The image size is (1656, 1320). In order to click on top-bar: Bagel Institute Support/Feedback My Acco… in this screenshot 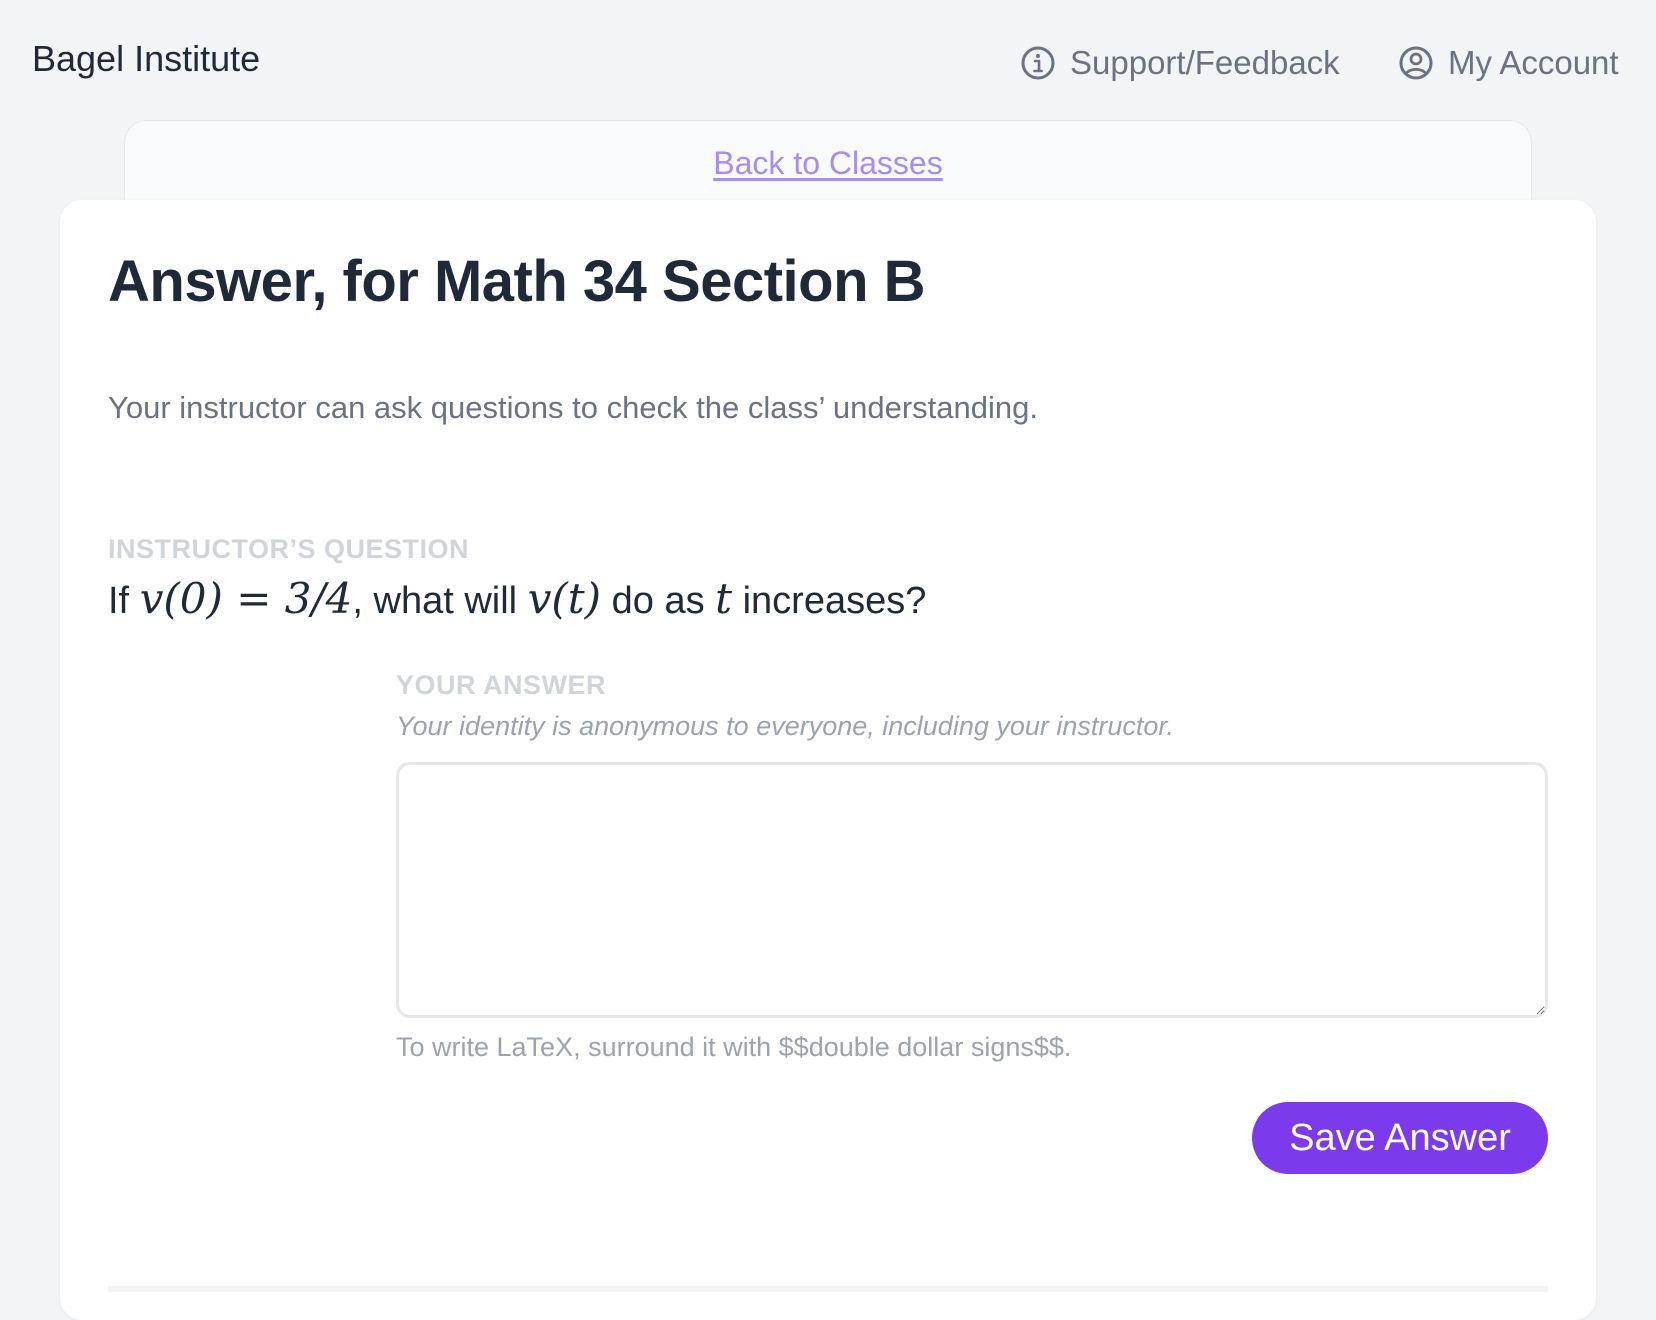, I will do `click(828, 60)`.